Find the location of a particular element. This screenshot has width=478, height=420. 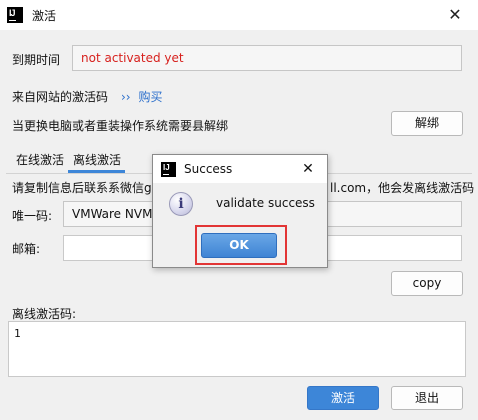

success-dialog: IJ Success ✕ i validate success OK is located at coordinates (240, 211).